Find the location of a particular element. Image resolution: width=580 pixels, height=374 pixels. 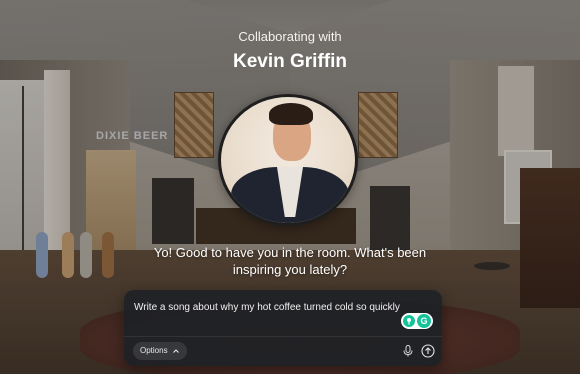

prompt-input is located at coordinates (269, 307).